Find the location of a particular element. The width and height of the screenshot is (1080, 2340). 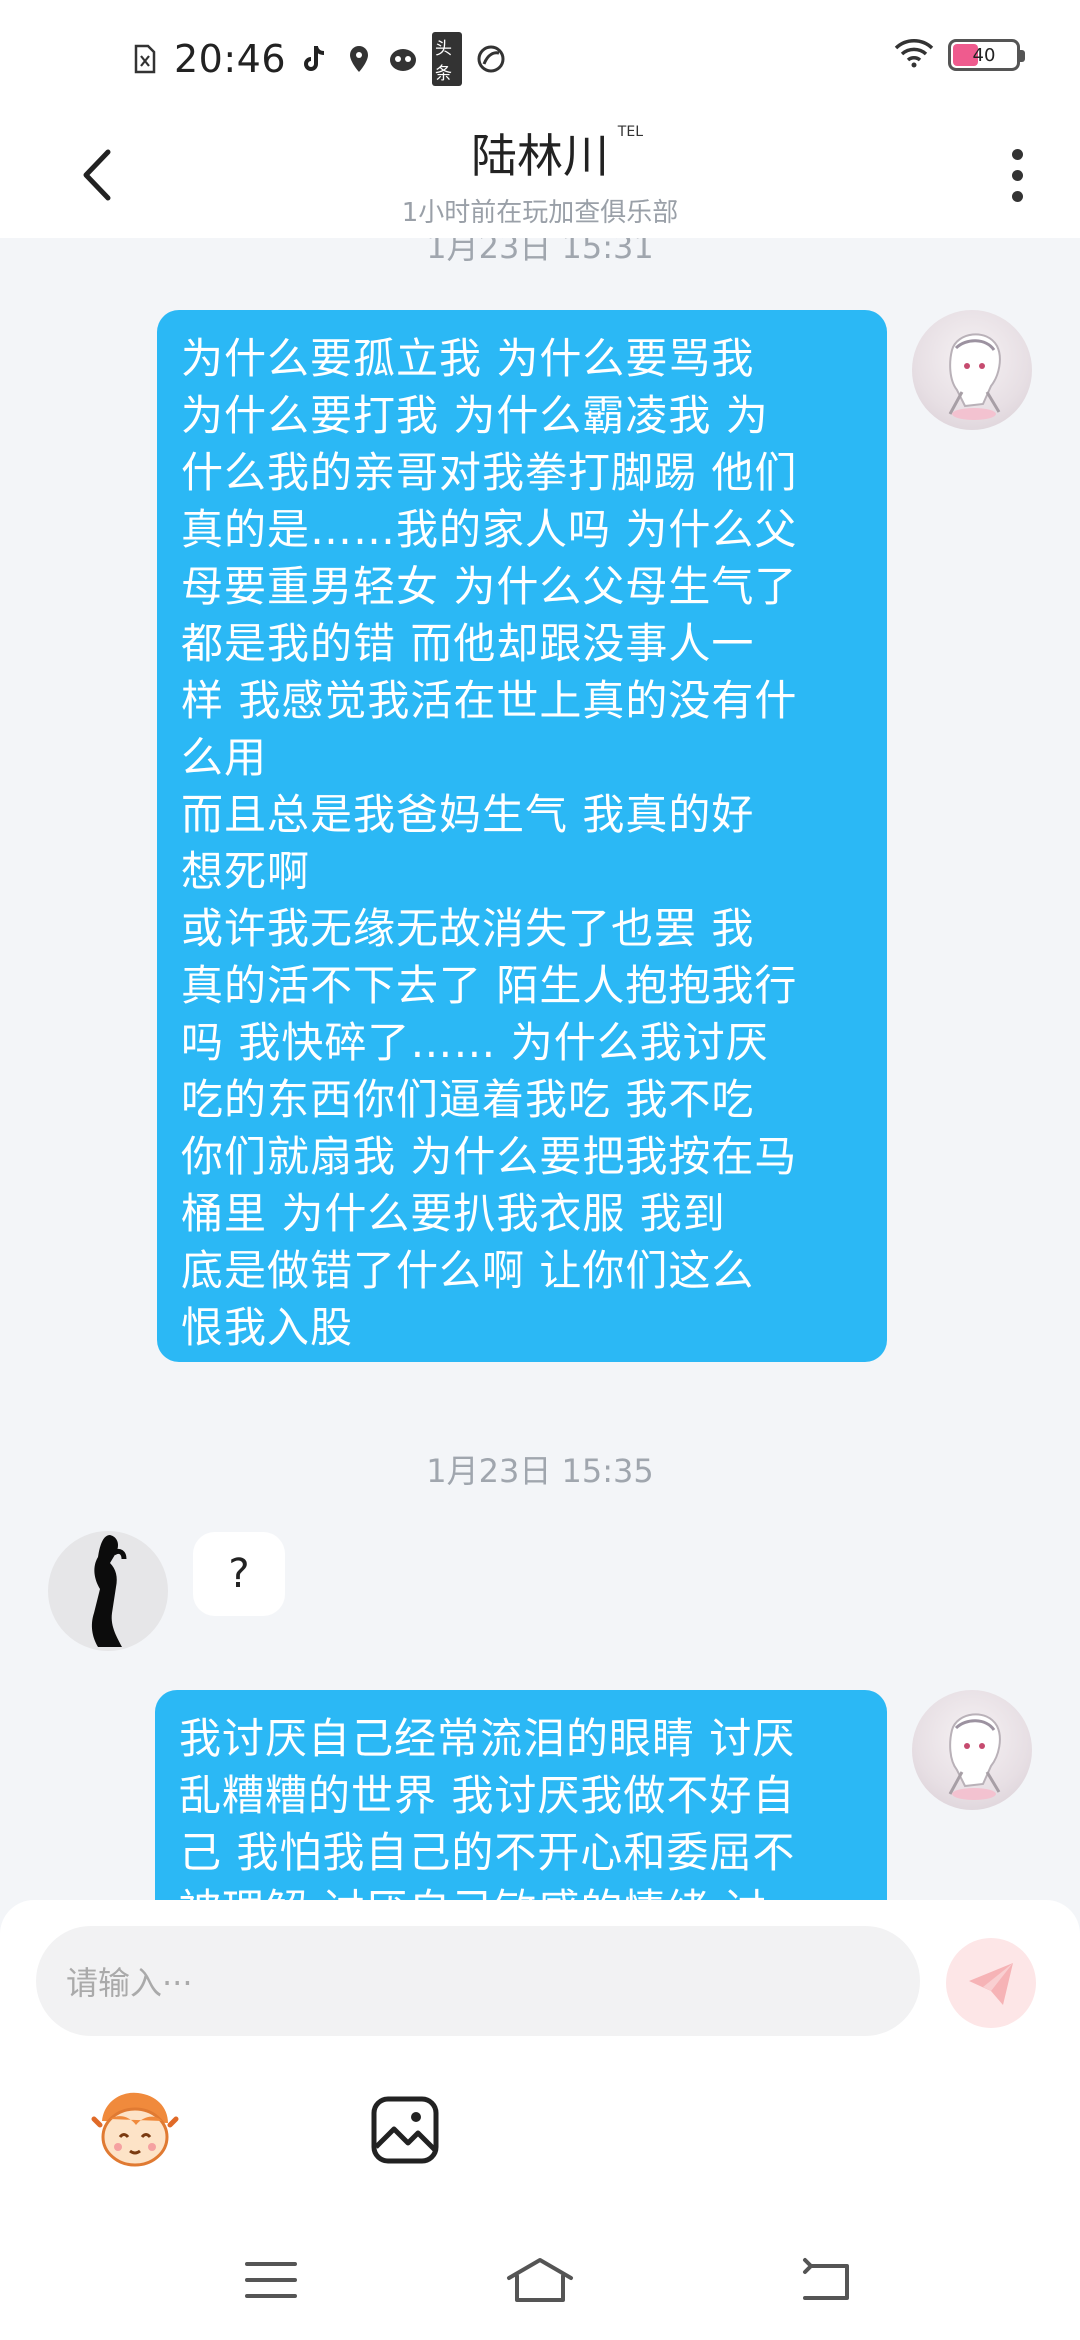

mascot-sticker-icon is located at coordinates (135, 2129).